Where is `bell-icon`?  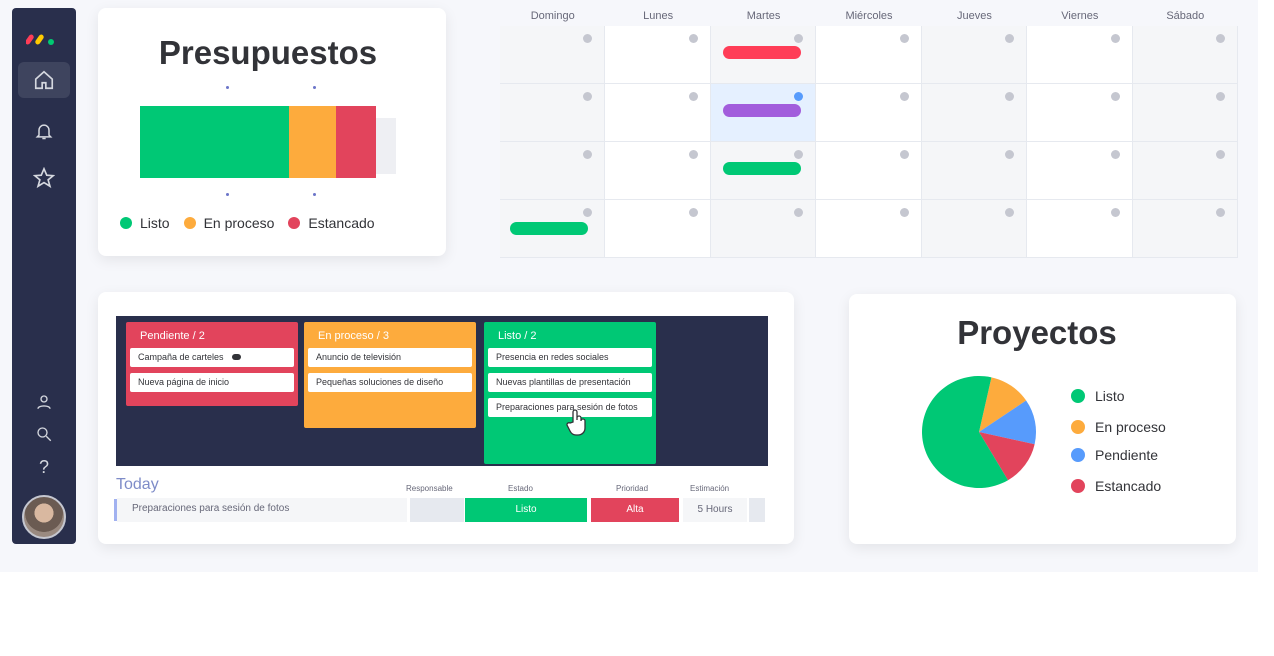
bell-icon is located at coordinates (44, 131).